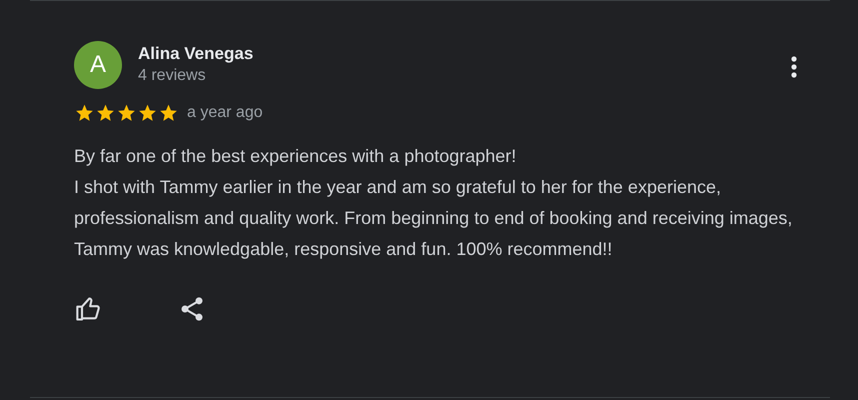  What do you see at coordinates (225, 113) in the screenshot?
I see `review-time: a year ago` at bounding box center [225, 113].